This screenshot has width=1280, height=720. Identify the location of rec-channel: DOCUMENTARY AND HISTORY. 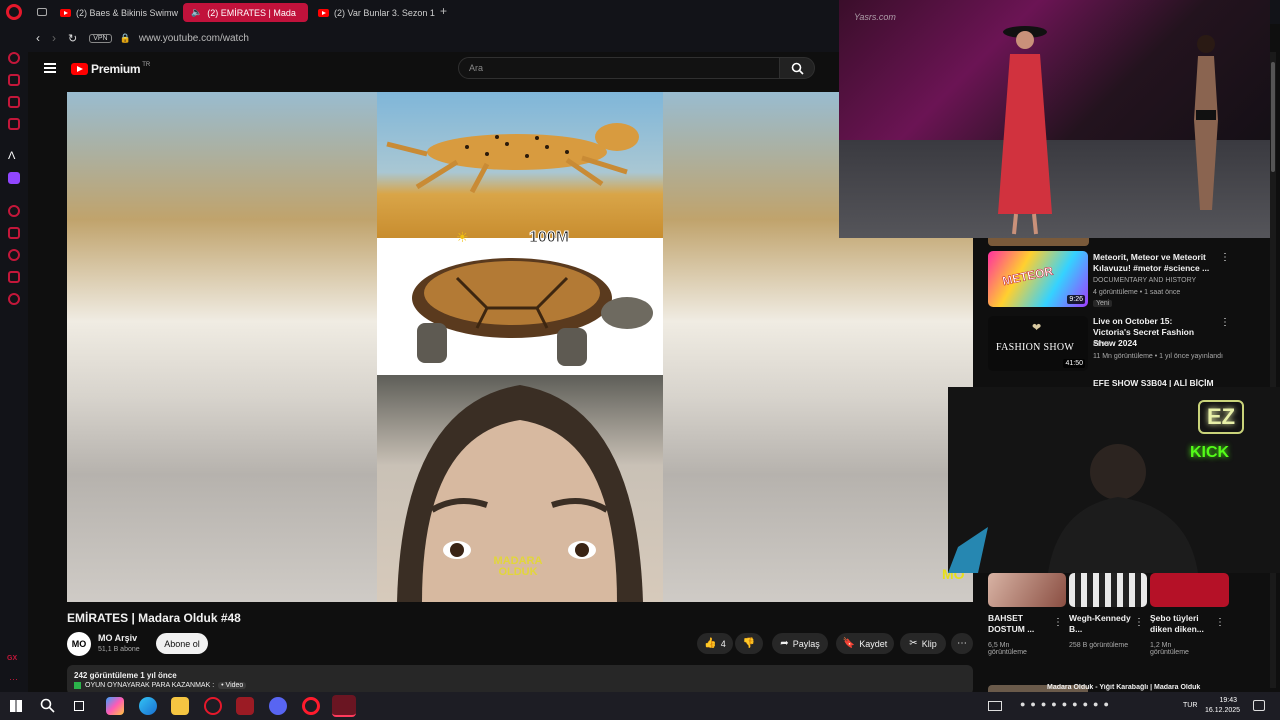
(1144, 280).